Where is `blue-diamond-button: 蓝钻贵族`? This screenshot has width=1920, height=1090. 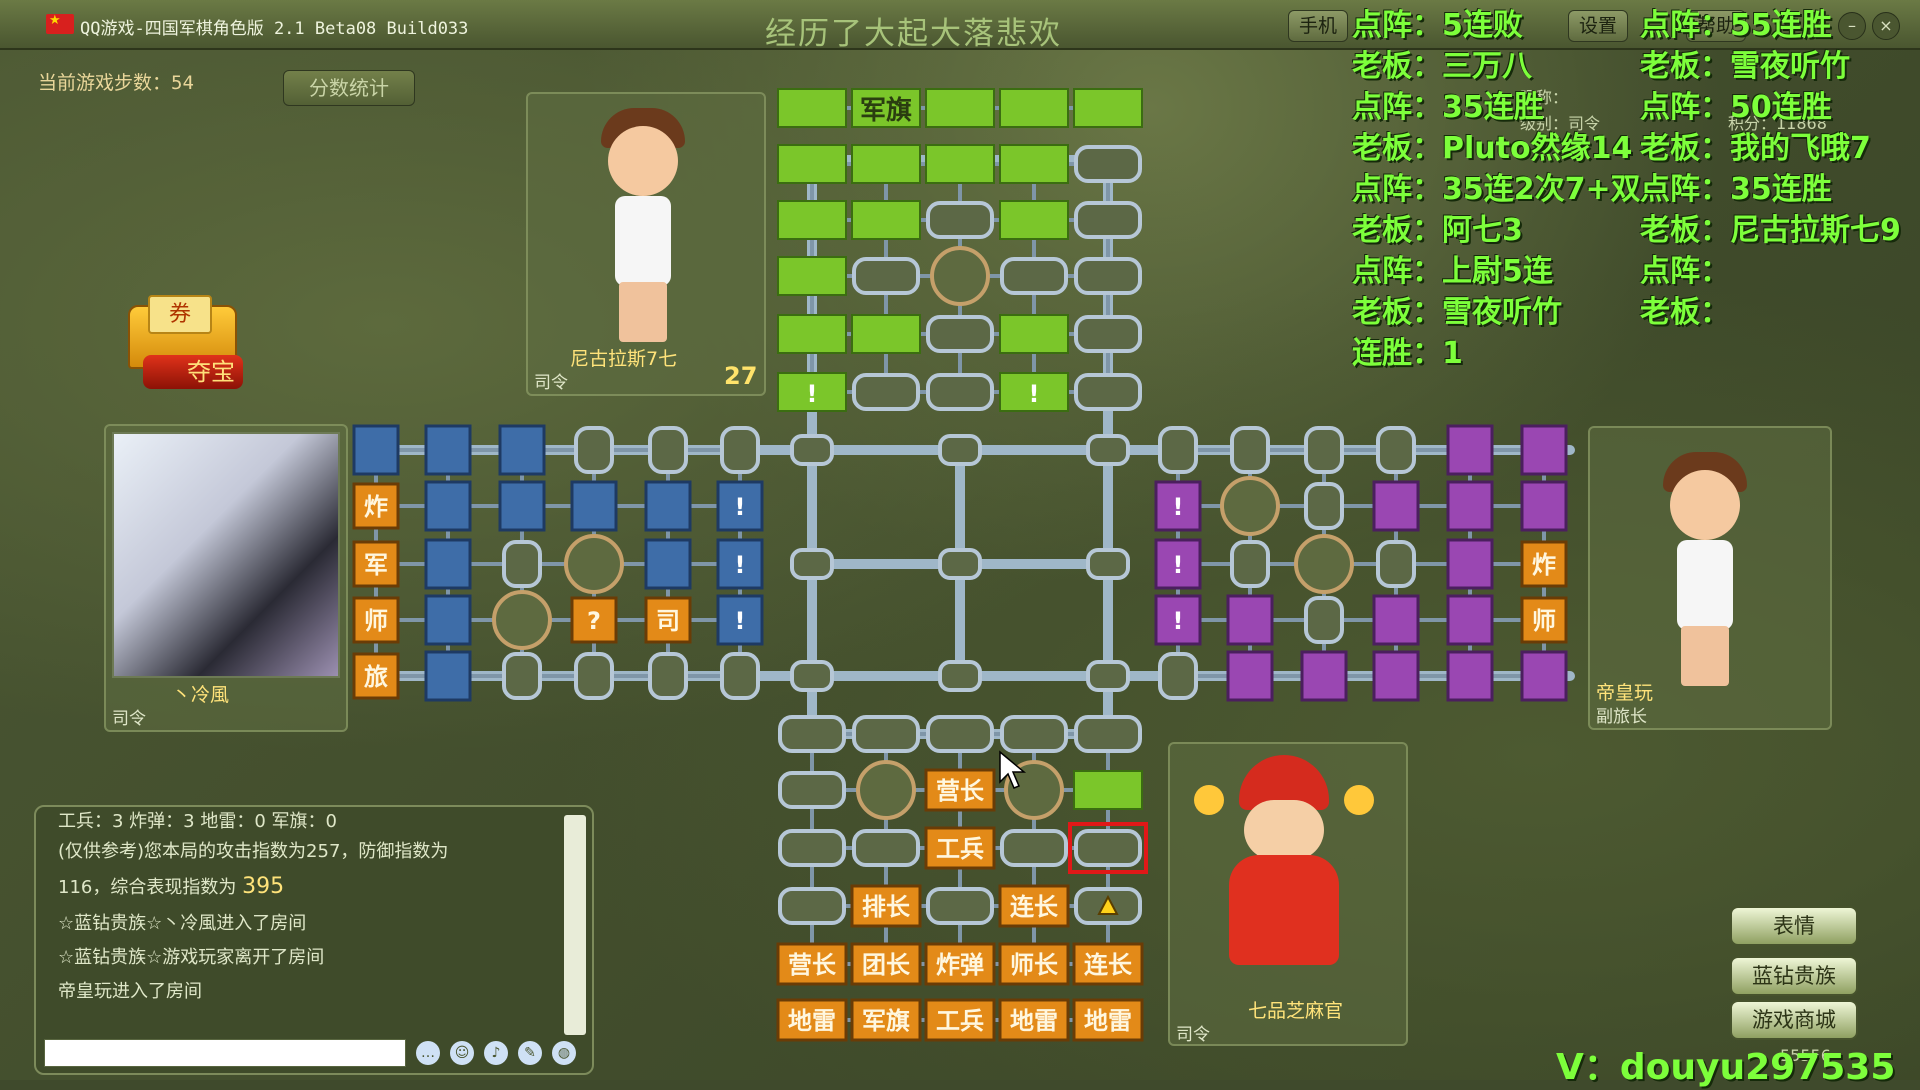 blue-diamond-button: 蓝钻贵族 is located at coordinates (1794, 976).